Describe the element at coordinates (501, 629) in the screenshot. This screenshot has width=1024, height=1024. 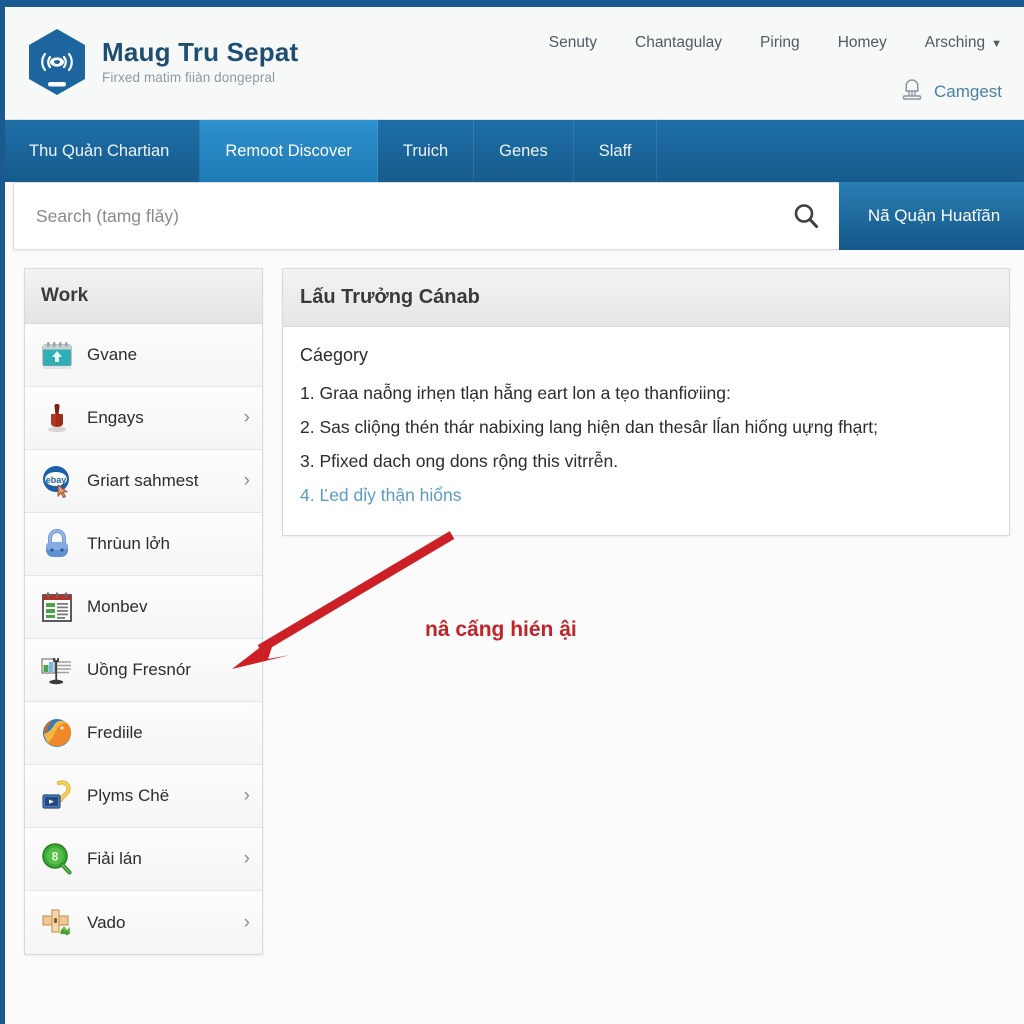
I see `annotation-text: nâ cấng hién ậi` at that location.